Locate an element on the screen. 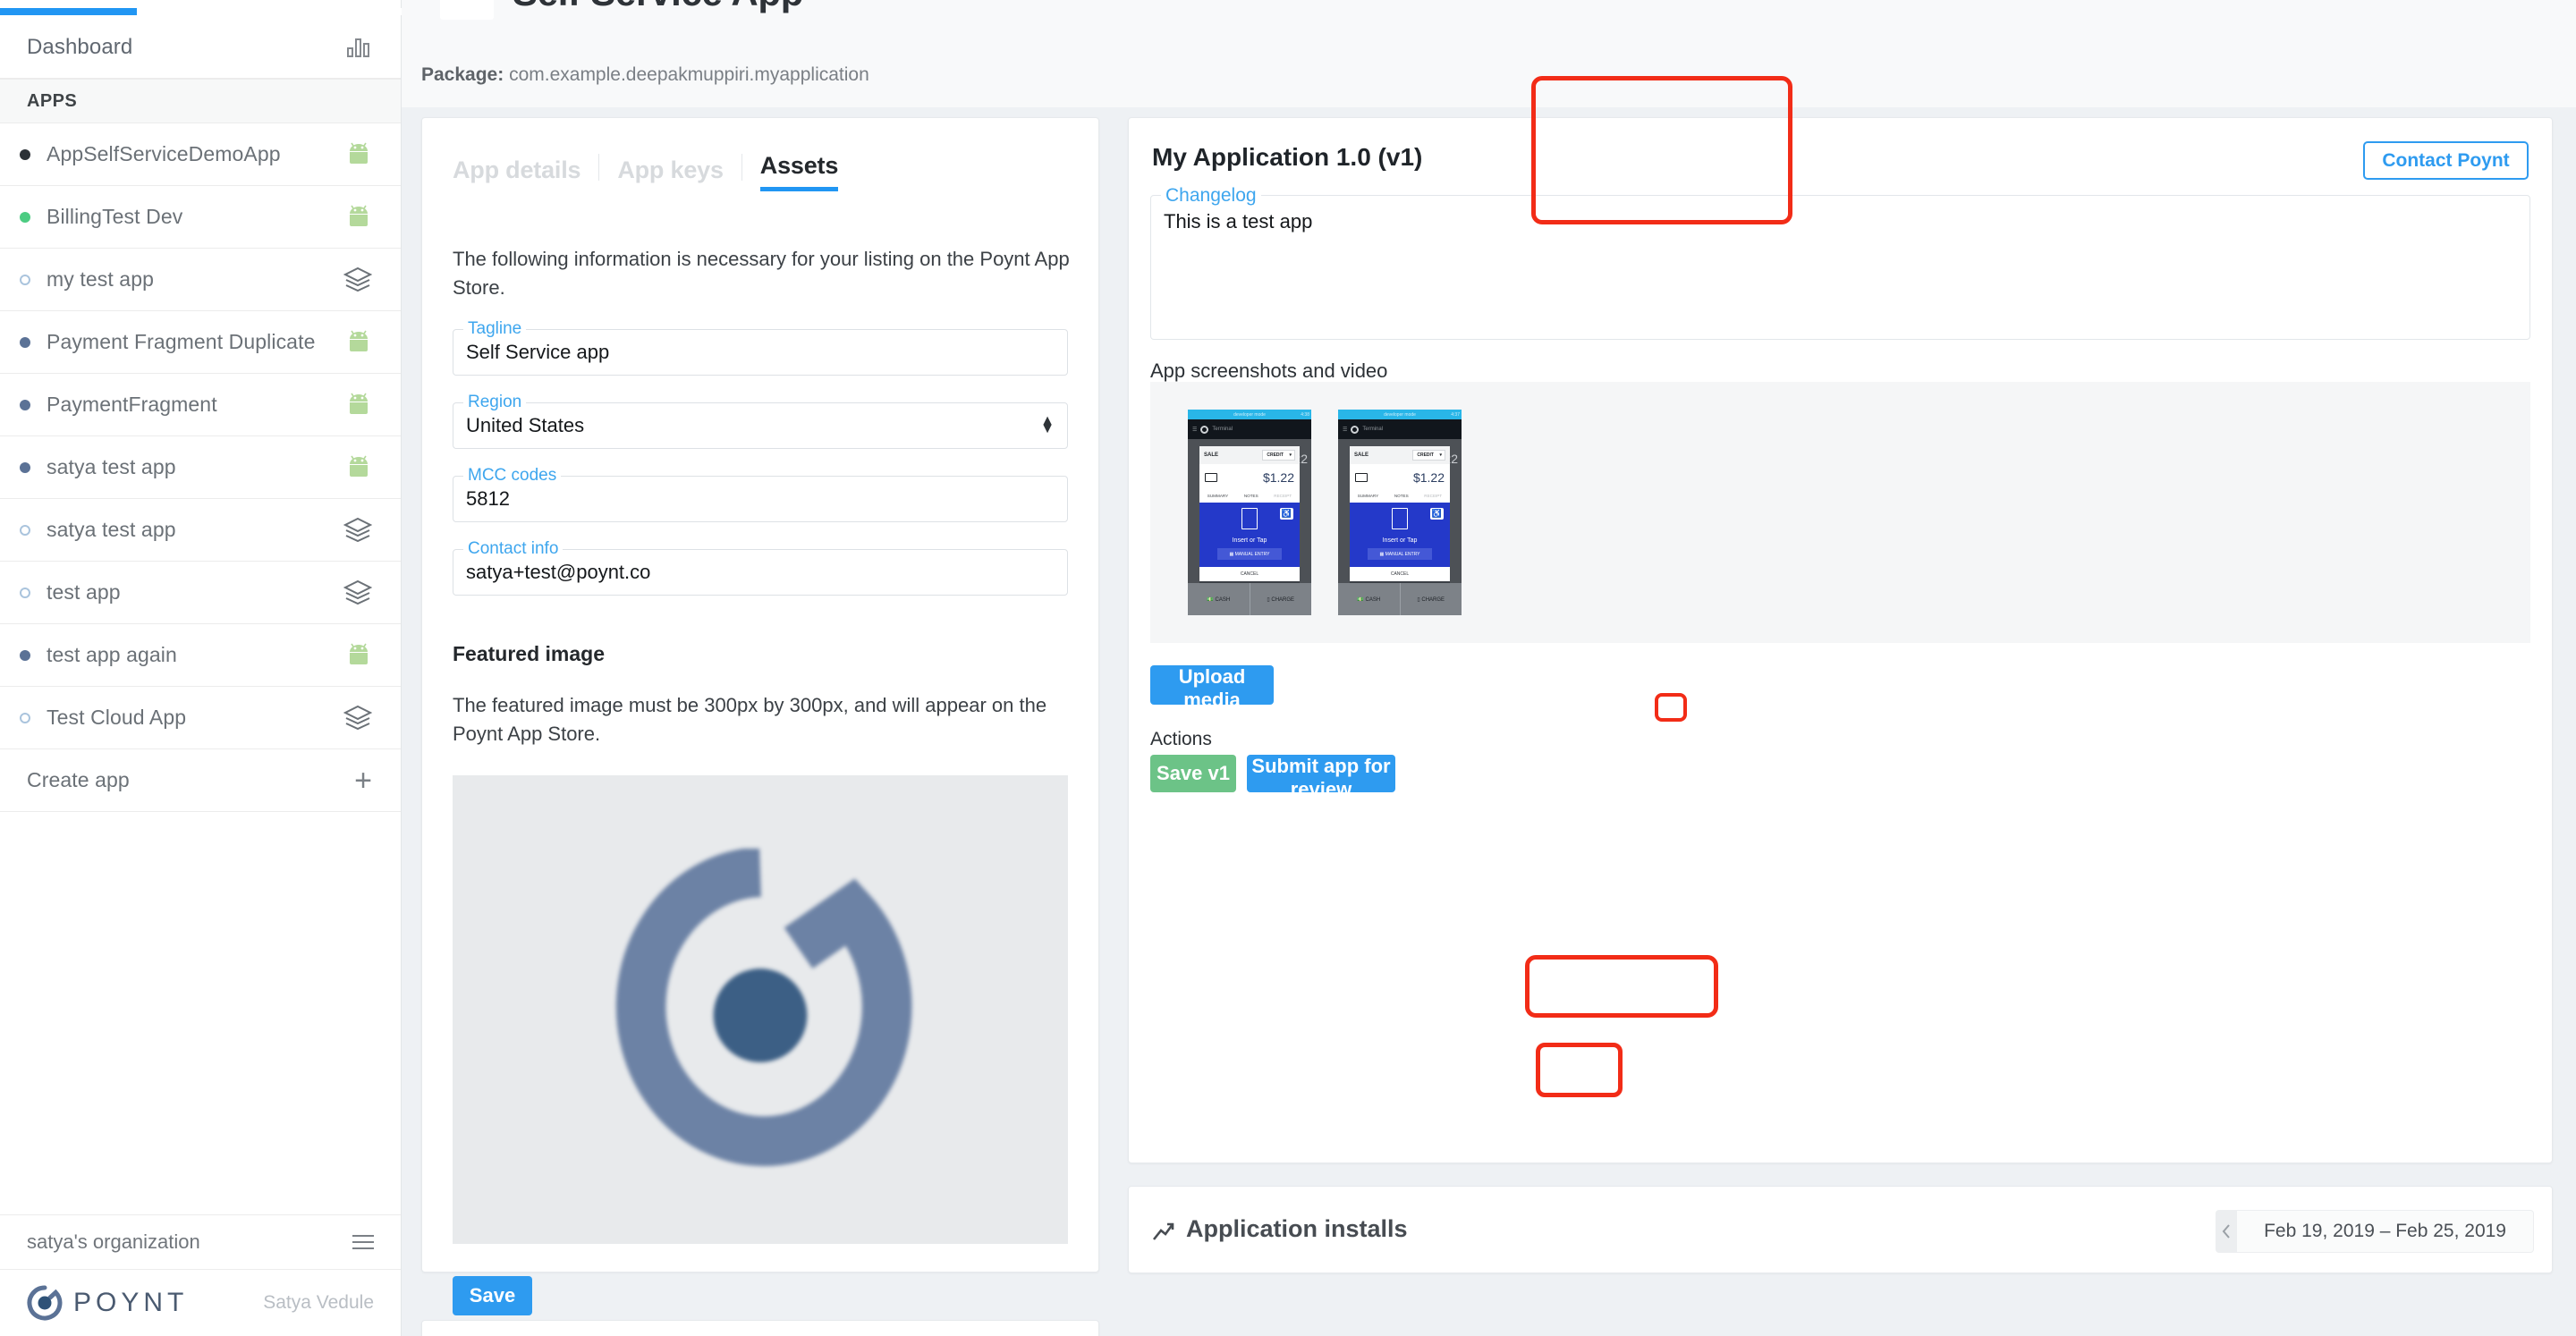  upload-media-button: Upload media is located at coordinates (1212, 688).